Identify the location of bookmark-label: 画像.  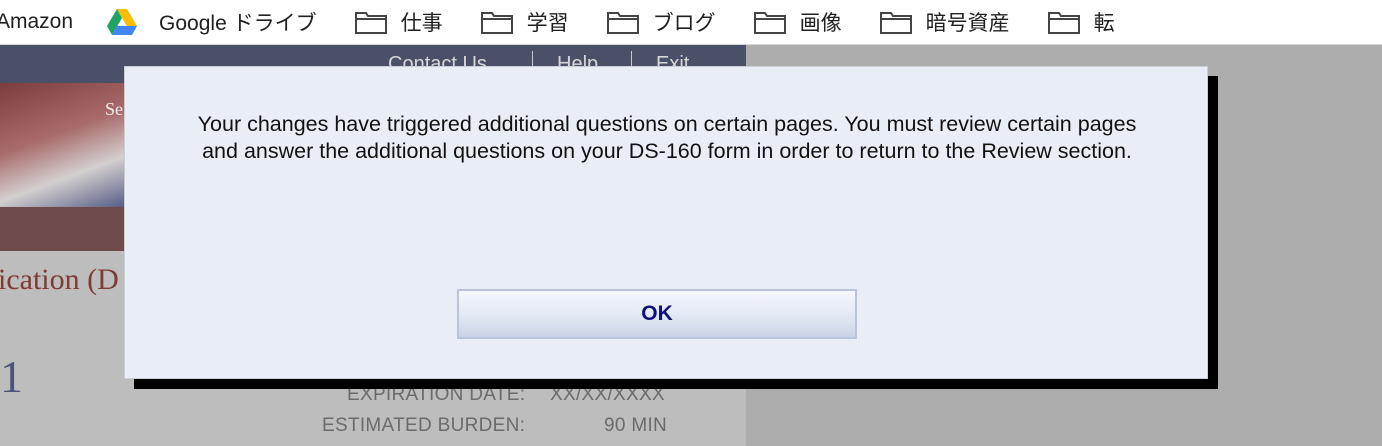
(820, 23).